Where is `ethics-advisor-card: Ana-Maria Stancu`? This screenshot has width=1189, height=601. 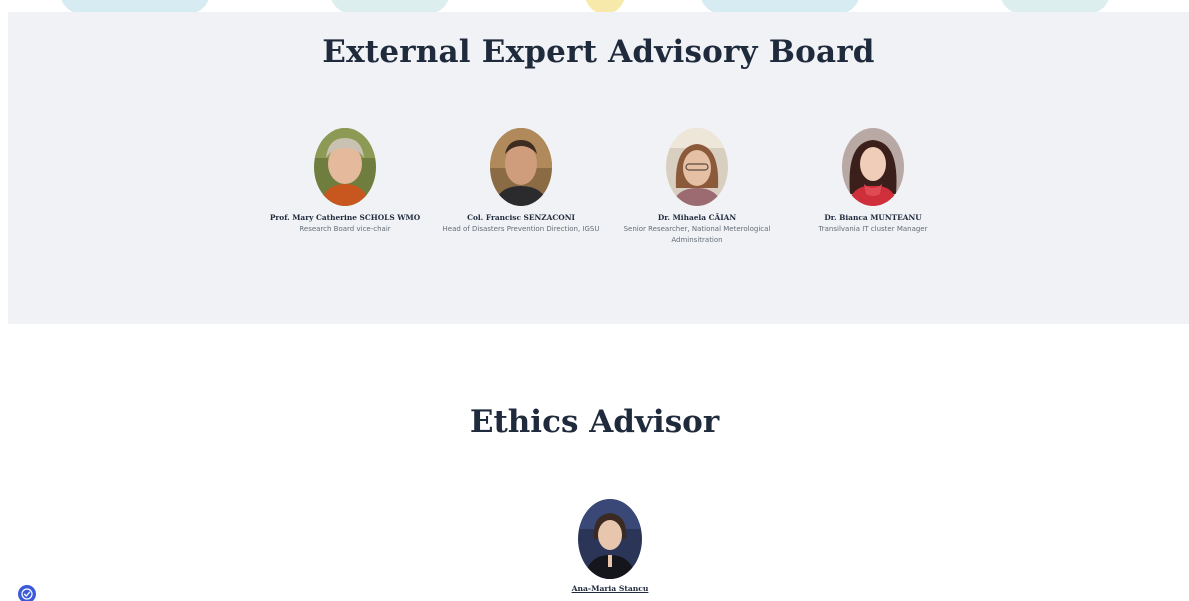
ethics-advisor-card: Ana-Maria Stancu is located at coordinates (610, 546).